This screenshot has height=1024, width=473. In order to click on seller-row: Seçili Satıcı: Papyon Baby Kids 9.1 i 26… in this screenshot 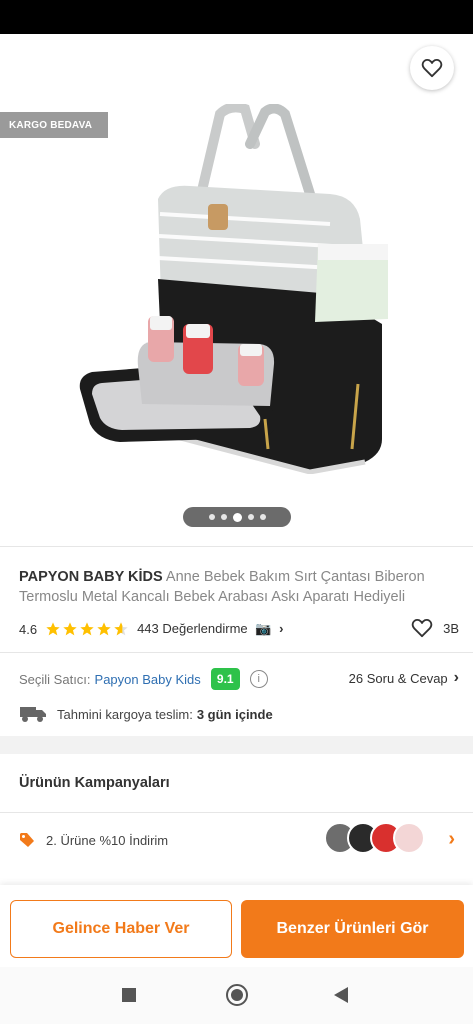, I will do `click(239, 679)`.